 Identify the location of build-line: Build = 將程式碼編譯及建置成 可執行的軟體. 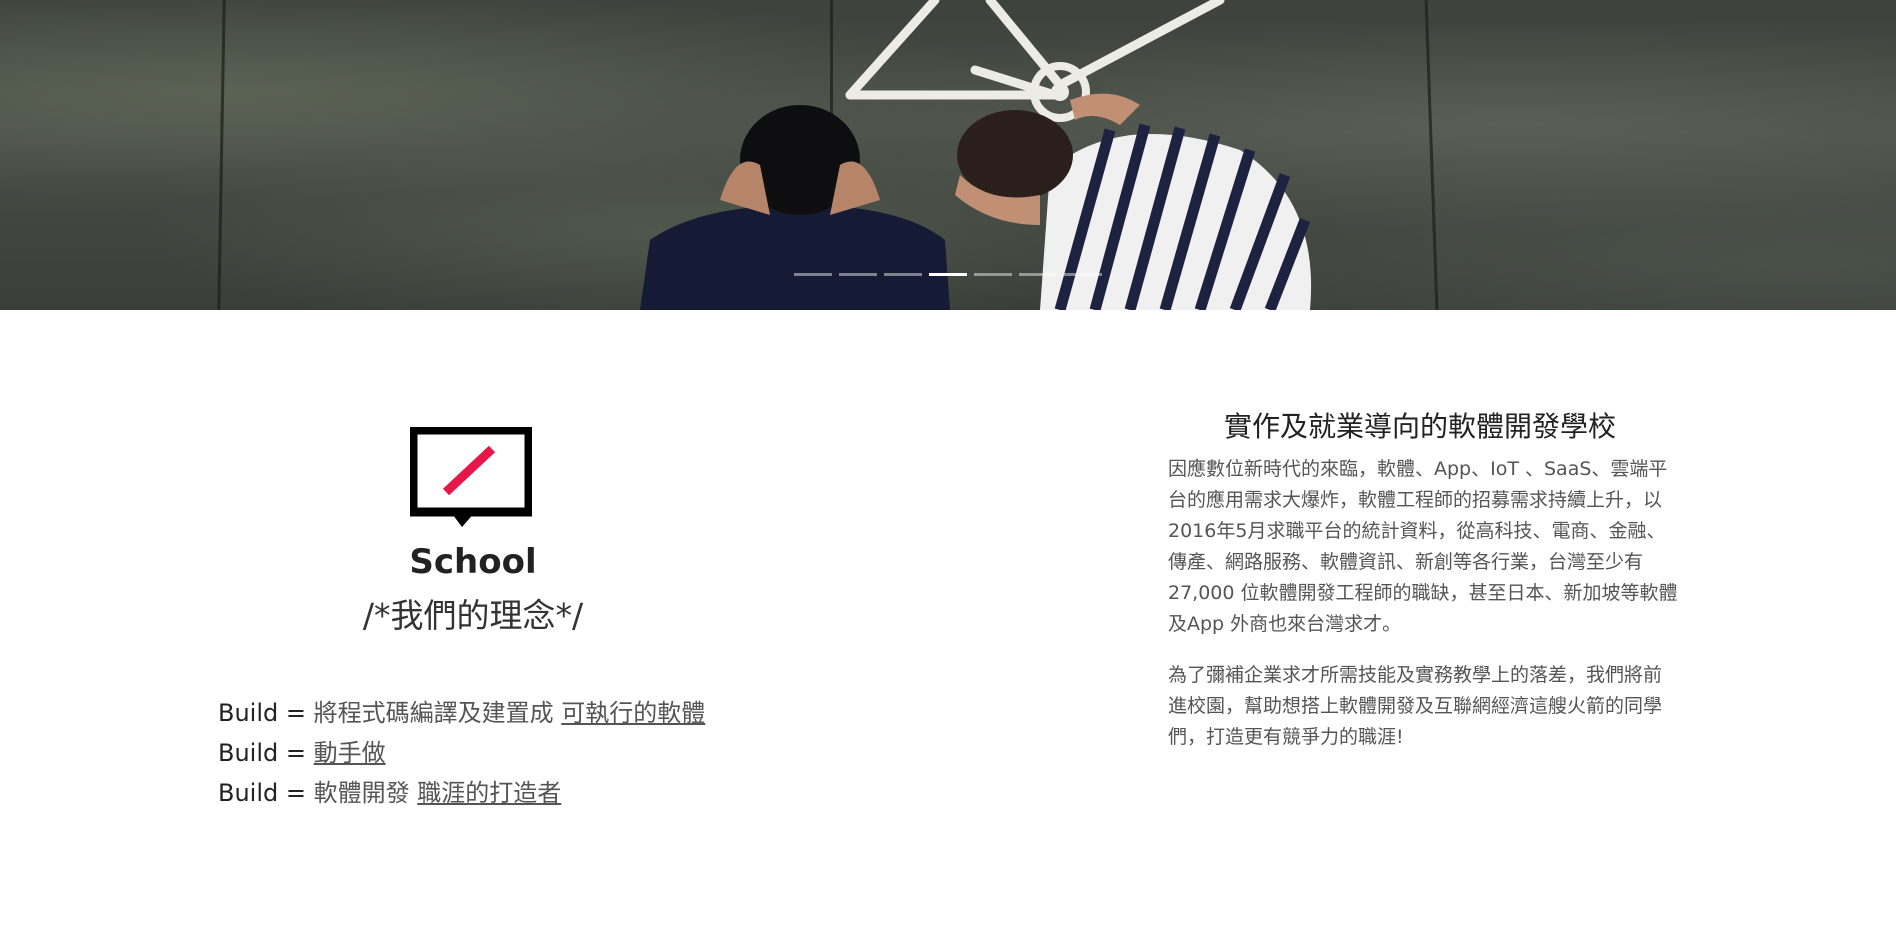
(518, 713).